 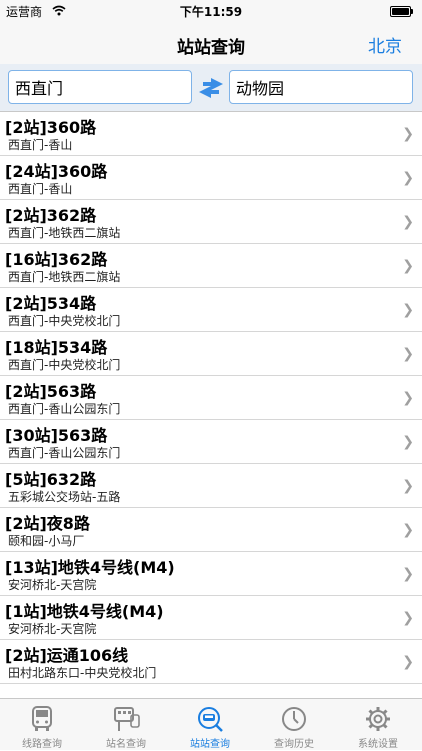 I want to click on route-title: [18站]534路, so click(x=56, y=347).